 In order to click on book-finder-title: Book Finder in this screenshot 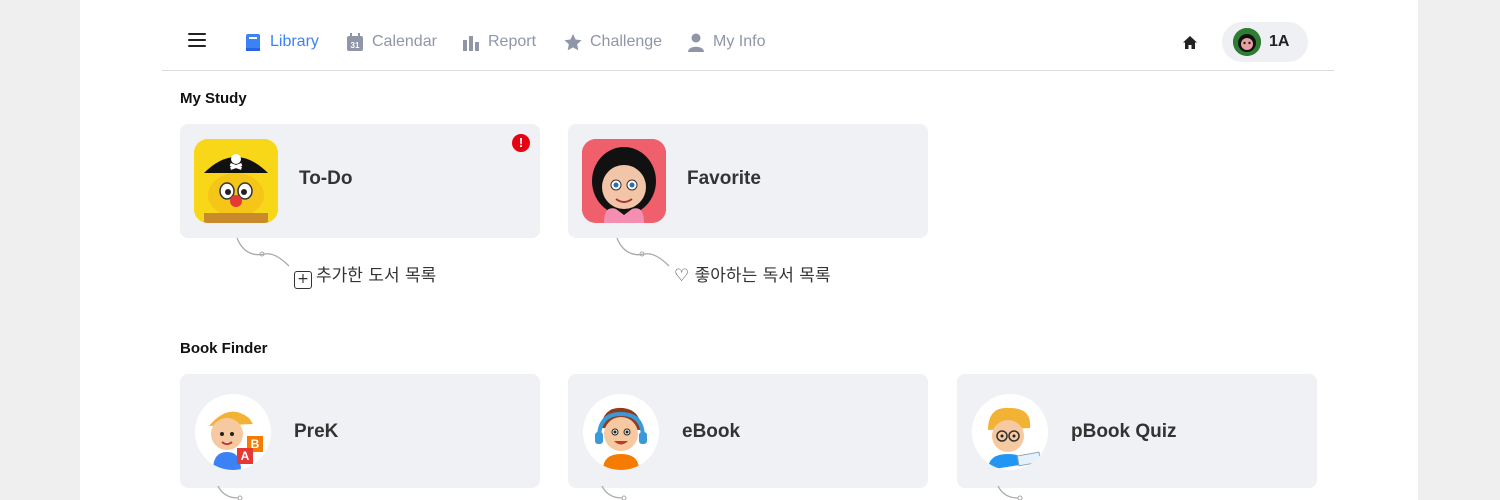, I will do `click(224, 348)`.